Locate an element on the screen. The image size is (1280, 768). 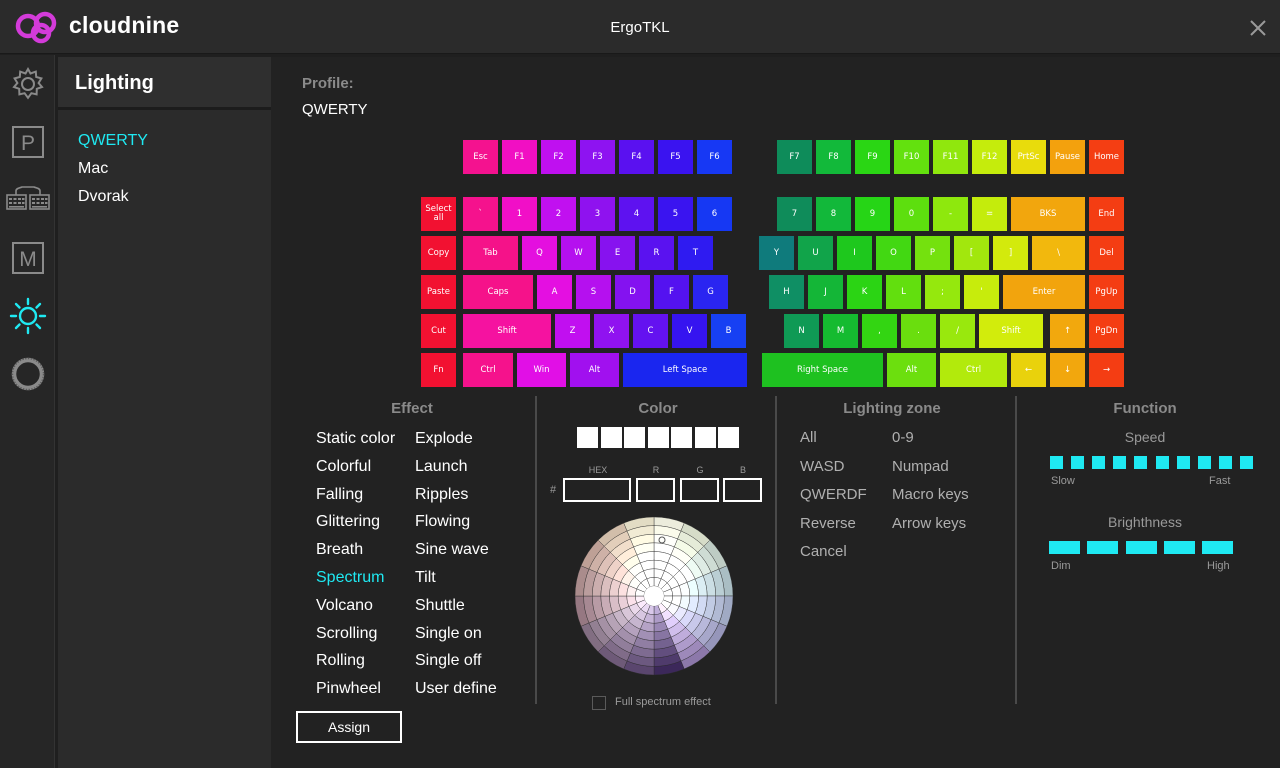
effect-option: Sine wave is located at coordinates (452, 550).